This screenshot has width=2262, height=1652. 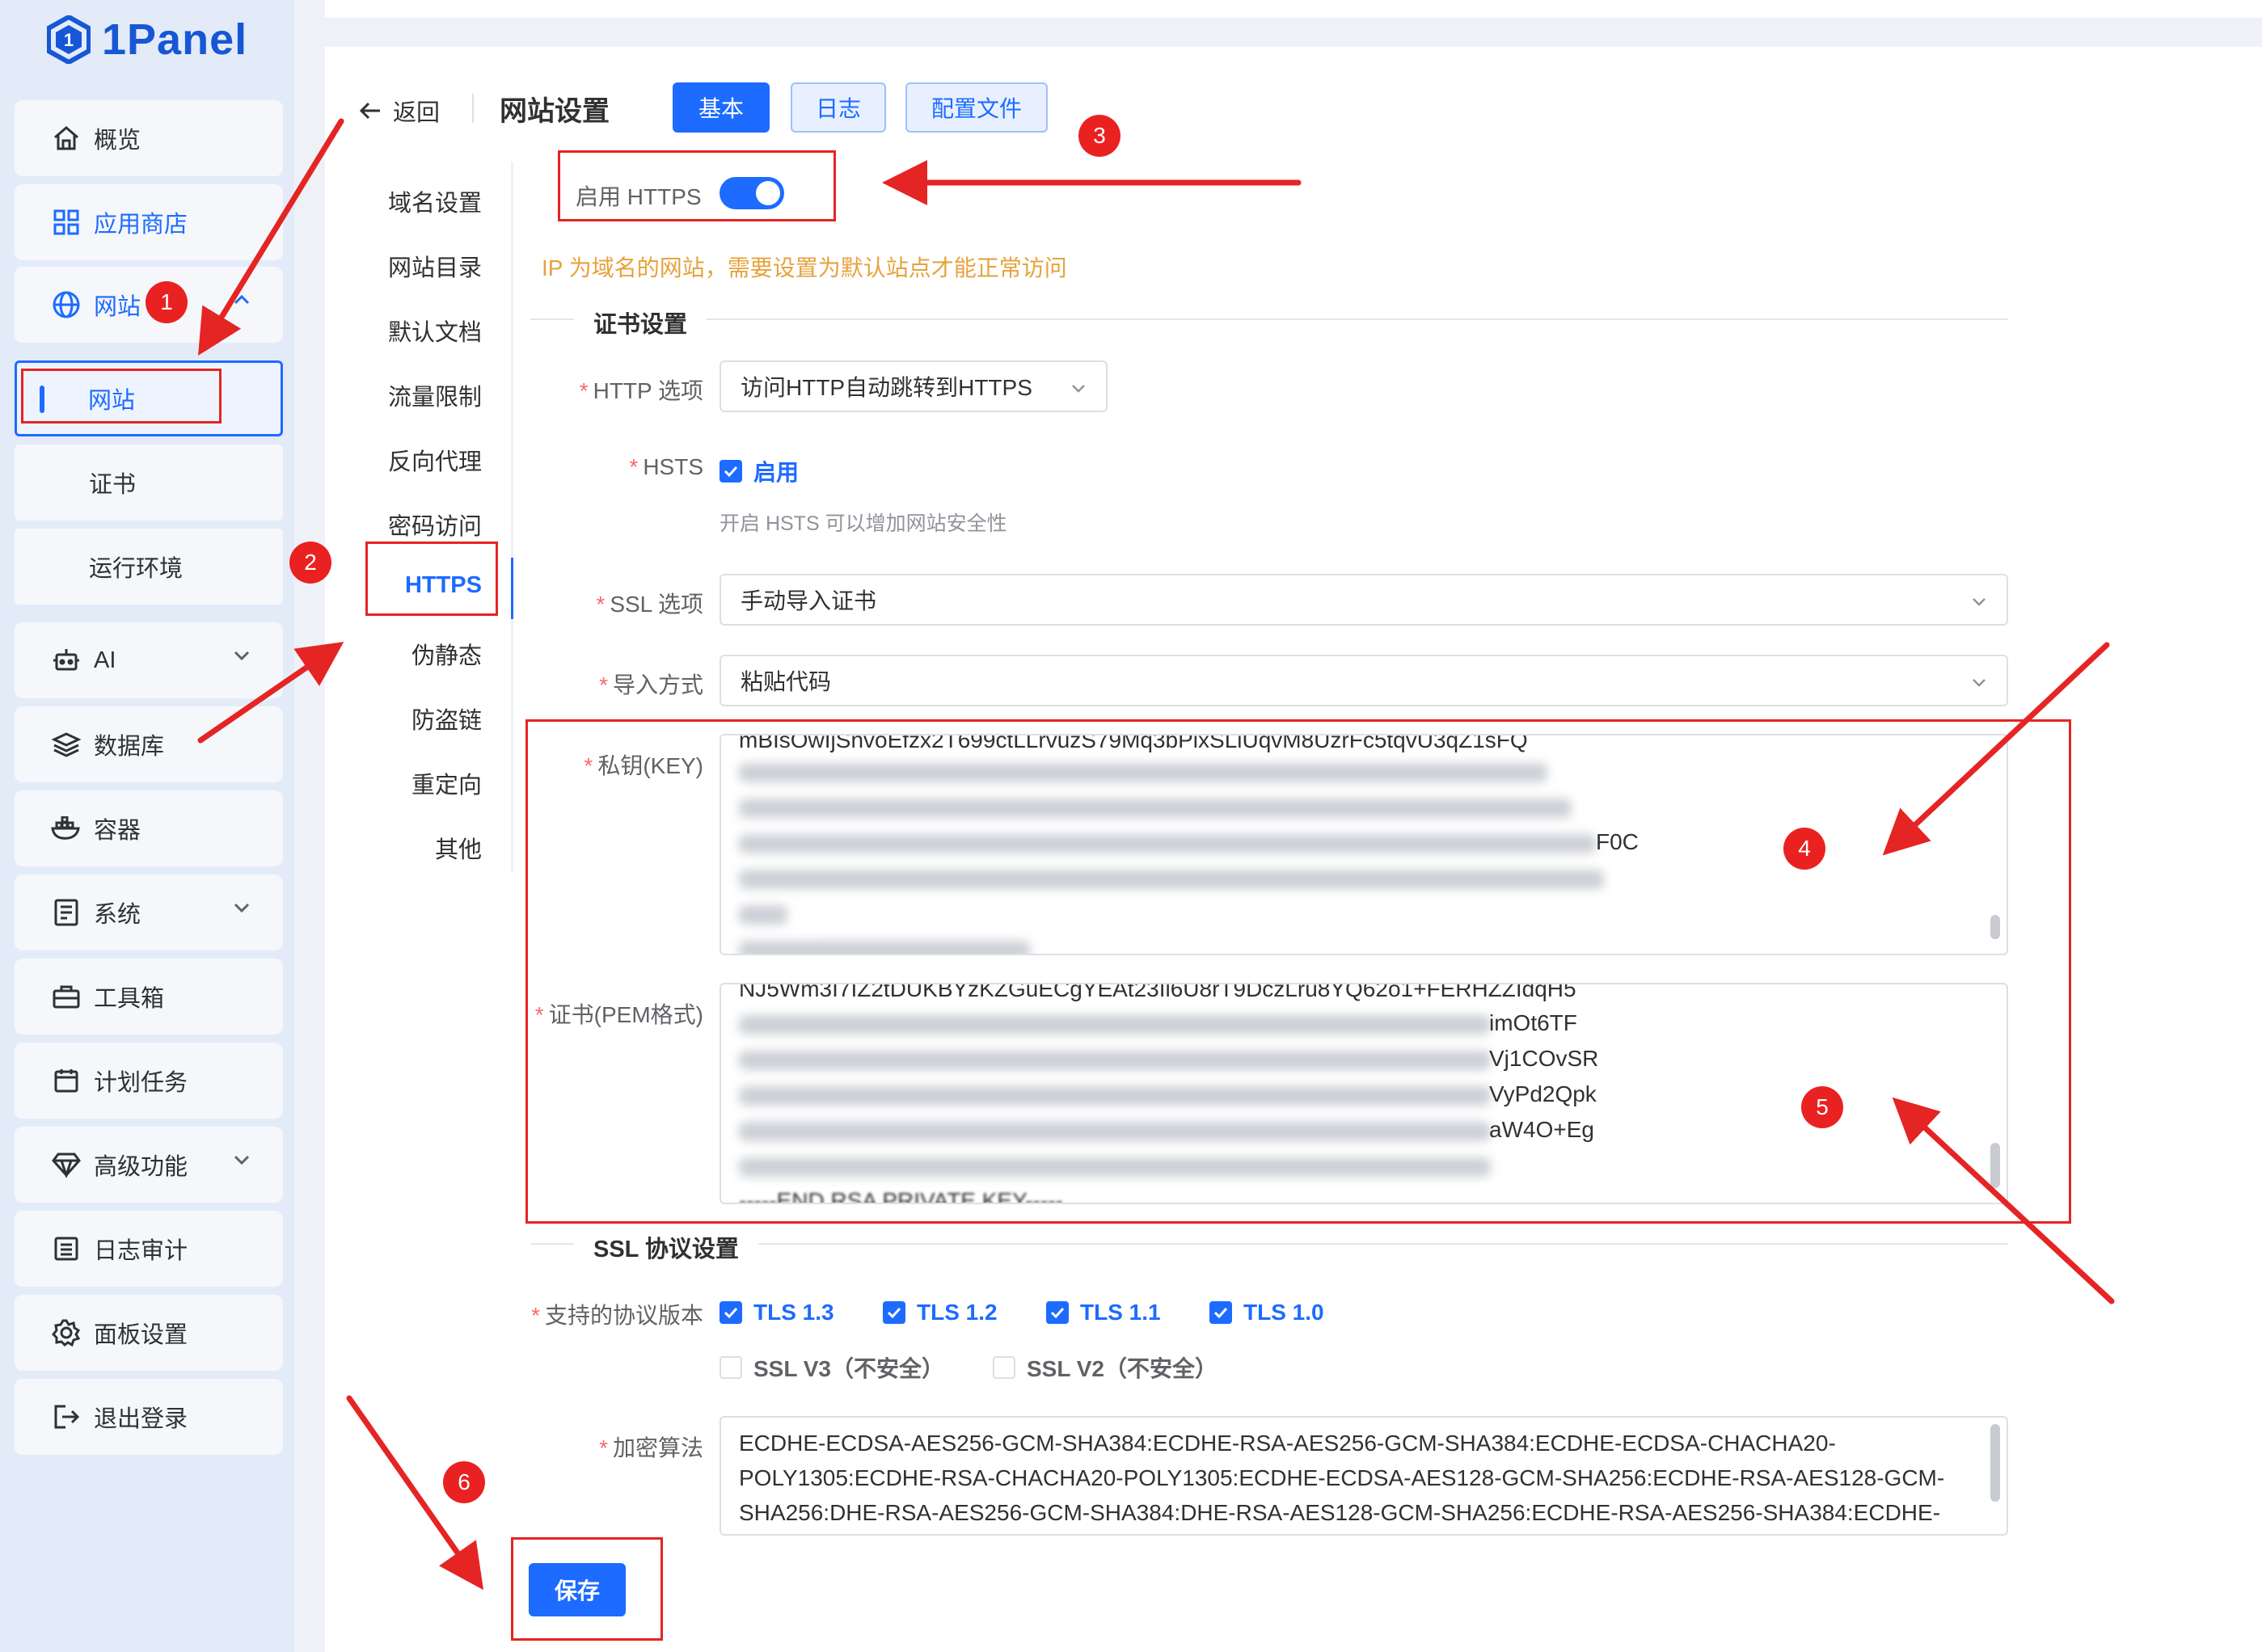 I want to click on annotation-badge-2: 2, so click(x=310, y=563).